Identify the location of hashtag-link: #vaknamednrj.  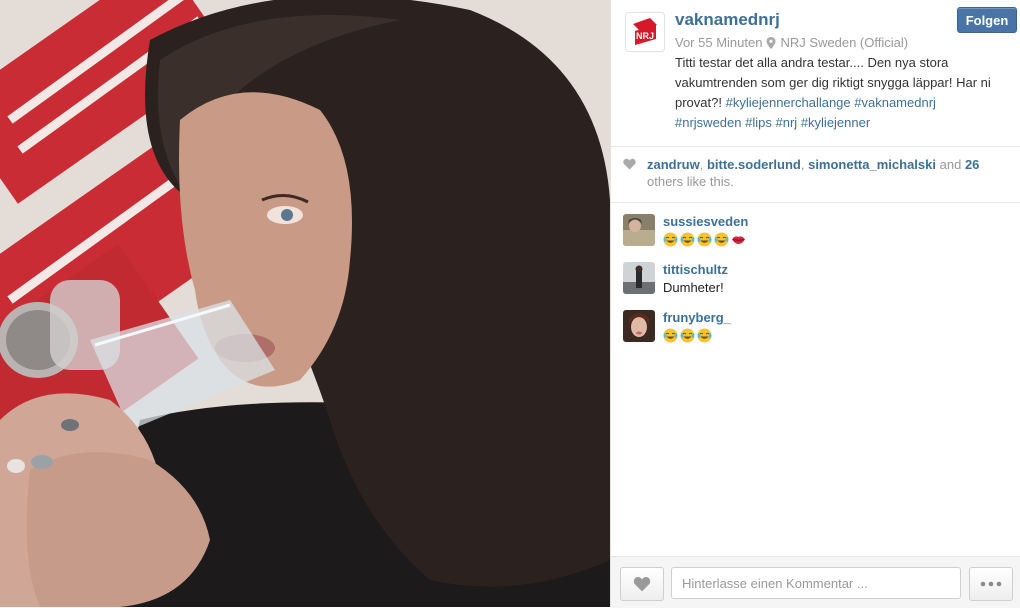
(895, 102).